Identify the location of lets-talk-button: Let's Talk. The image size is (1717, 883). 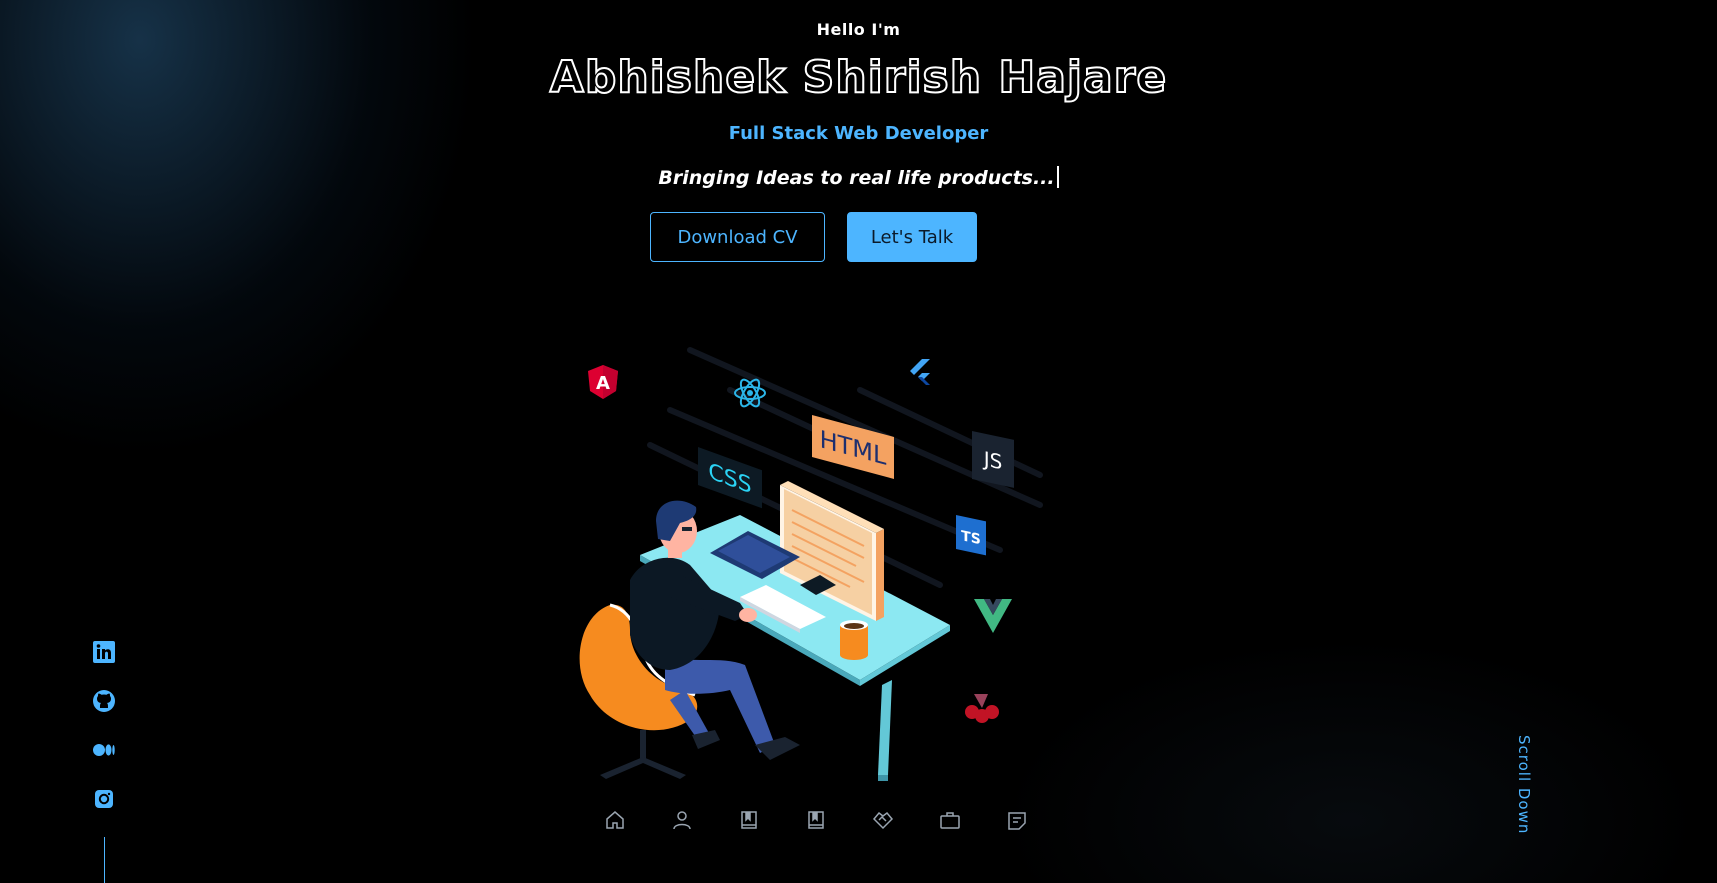
(912, 237).